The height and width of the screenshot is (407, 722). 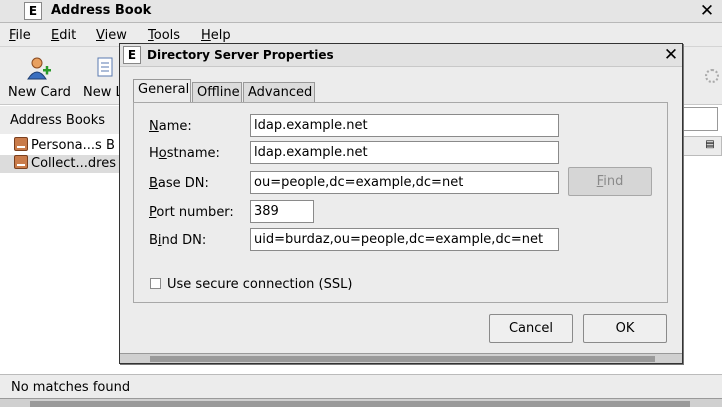 I want to click on bottom-strip, so click(x=361, y=402).